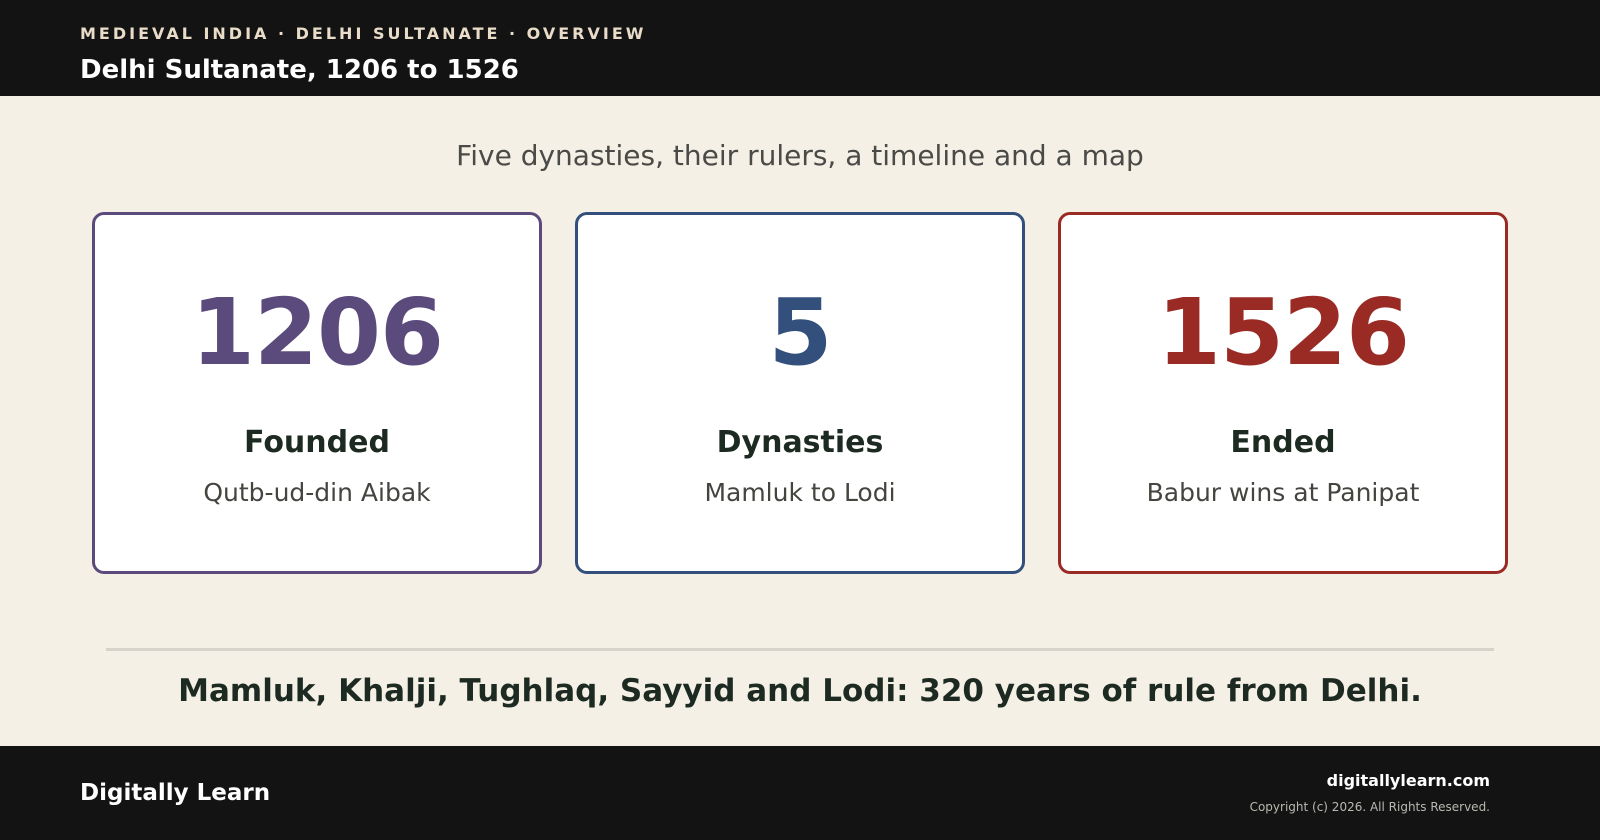  I want to click on stat-card-ended: 1526 Ended Babur wins at Panipat, so click(1283, 393).